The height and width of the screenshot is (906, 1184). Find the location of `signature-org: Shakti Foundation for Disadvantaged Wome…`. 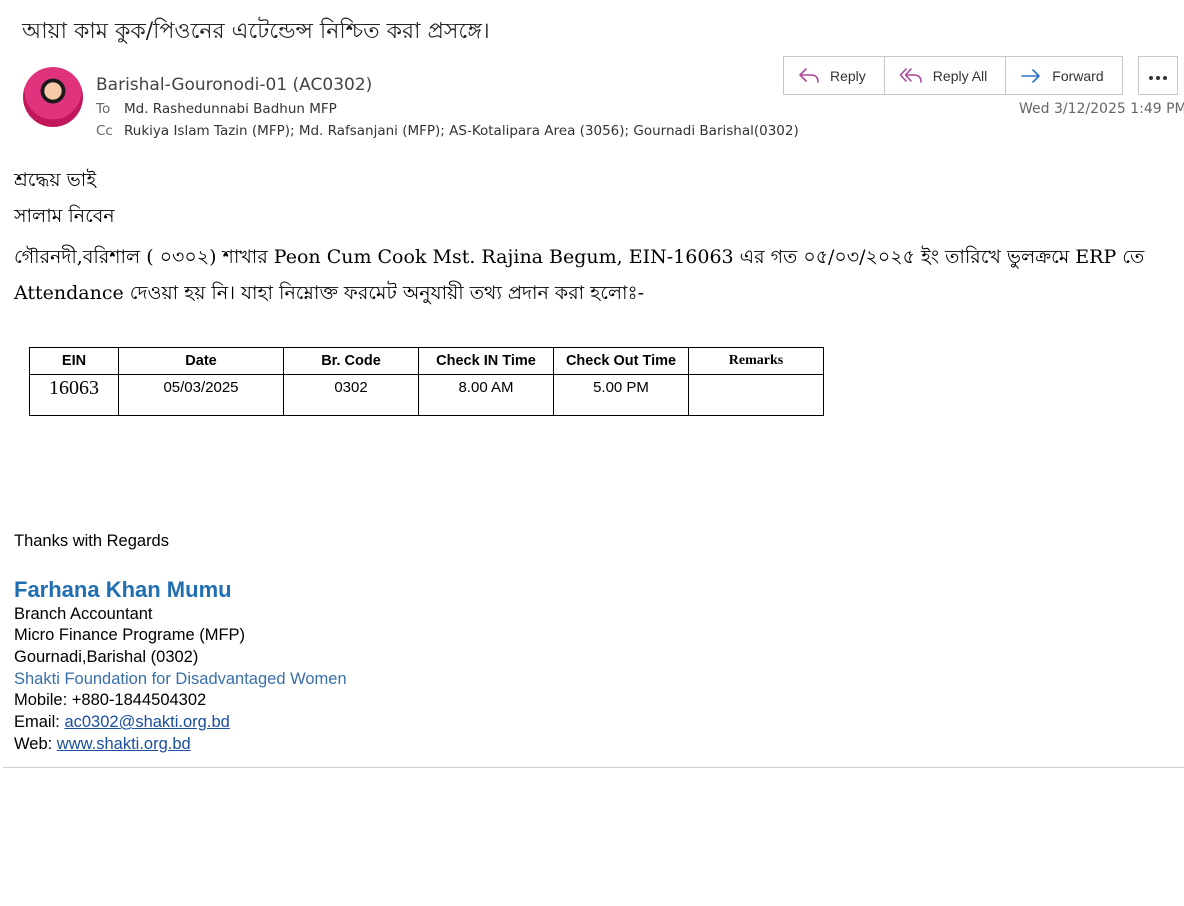

signature-org: Shakti Foundation for Disadvantaged Wome… is located at coordinates (180, 679).